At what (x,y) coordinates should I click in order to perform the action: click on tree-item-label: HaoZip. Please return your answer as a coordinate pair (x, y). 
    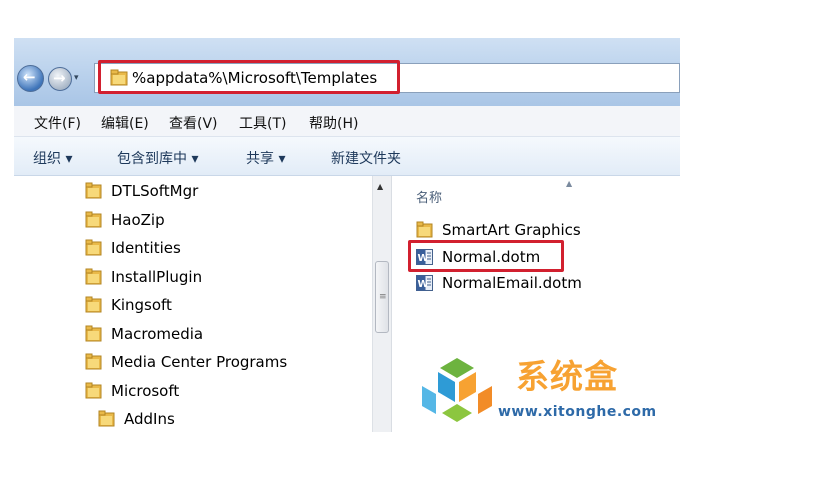
    Looking at the image, I should click on (138, 220).